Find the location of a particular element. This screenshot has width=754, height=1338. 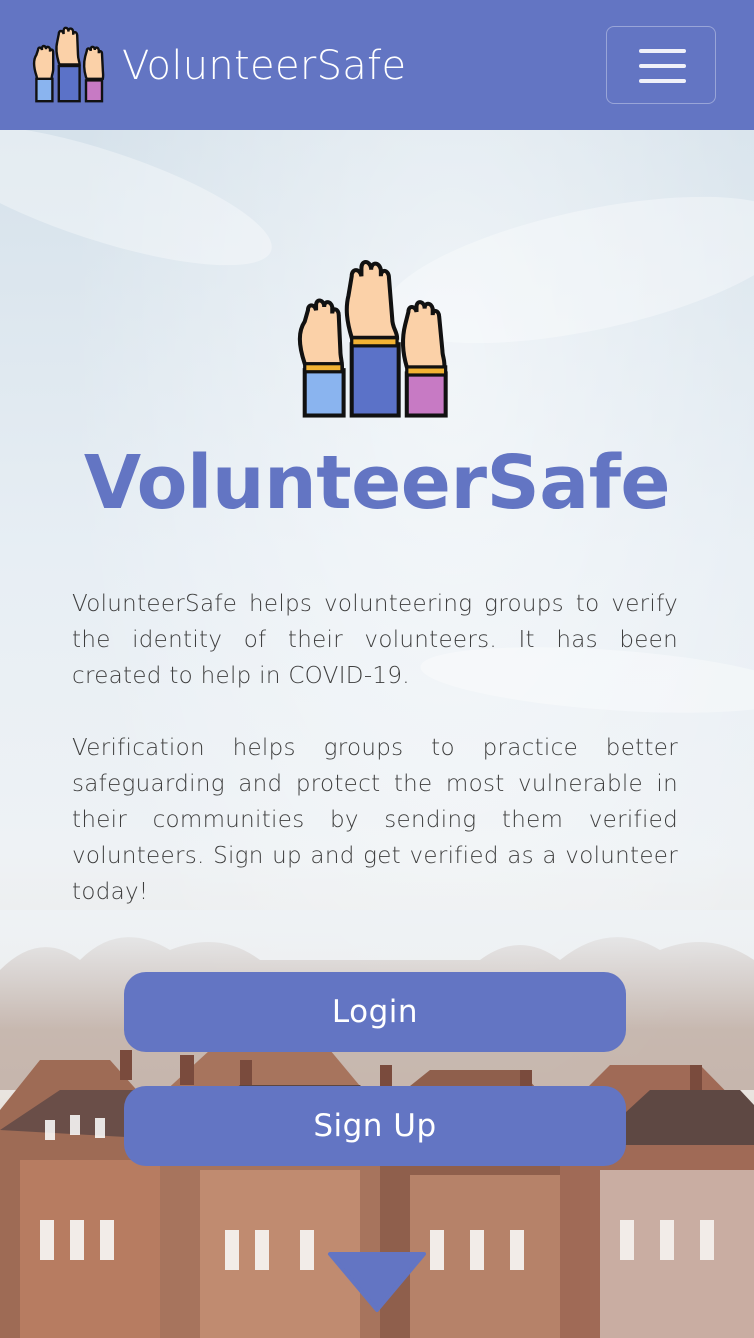

top-navbar: VolunteerSafe is located at coordinates (377, 65).